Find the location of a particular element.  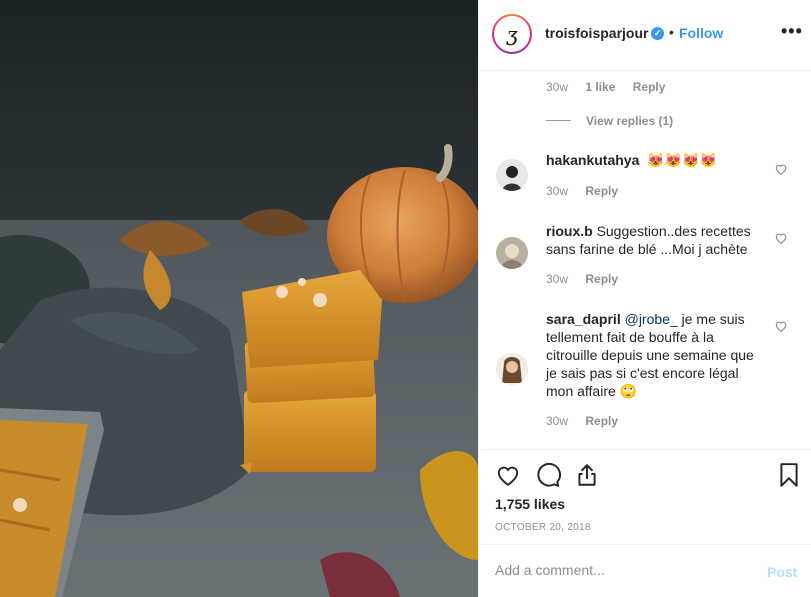

comment-meta: 30w 1 like Reply is located at coordinates (605, 87).